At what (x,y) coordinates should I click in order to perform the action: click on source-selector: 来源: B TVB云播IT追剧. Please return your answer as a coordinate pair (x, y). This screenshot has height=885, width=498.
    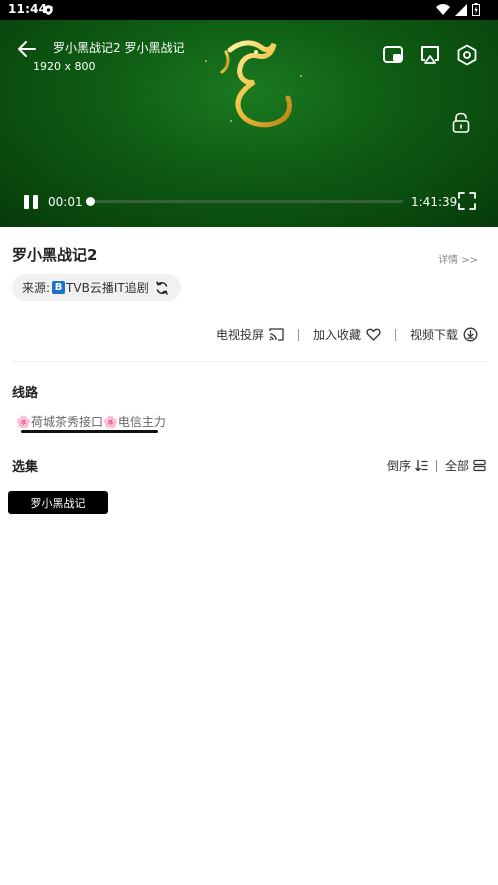
    Looking at the image, I should click on (96, 287).